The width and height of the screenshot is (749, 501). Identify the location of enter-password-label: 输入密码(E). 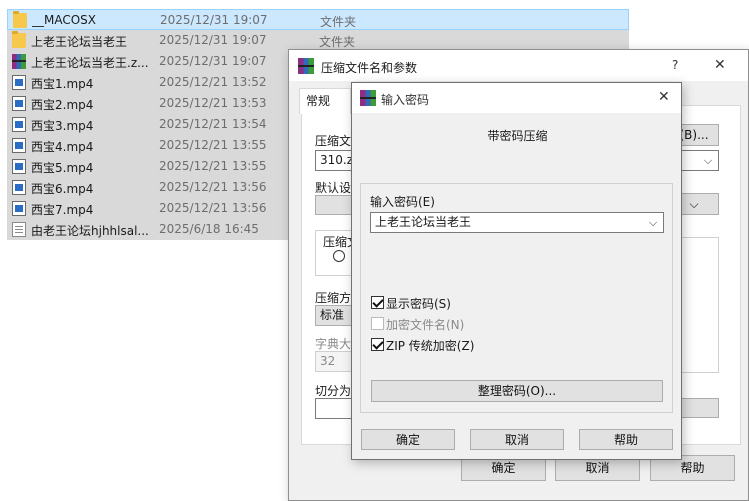
(402, 202).